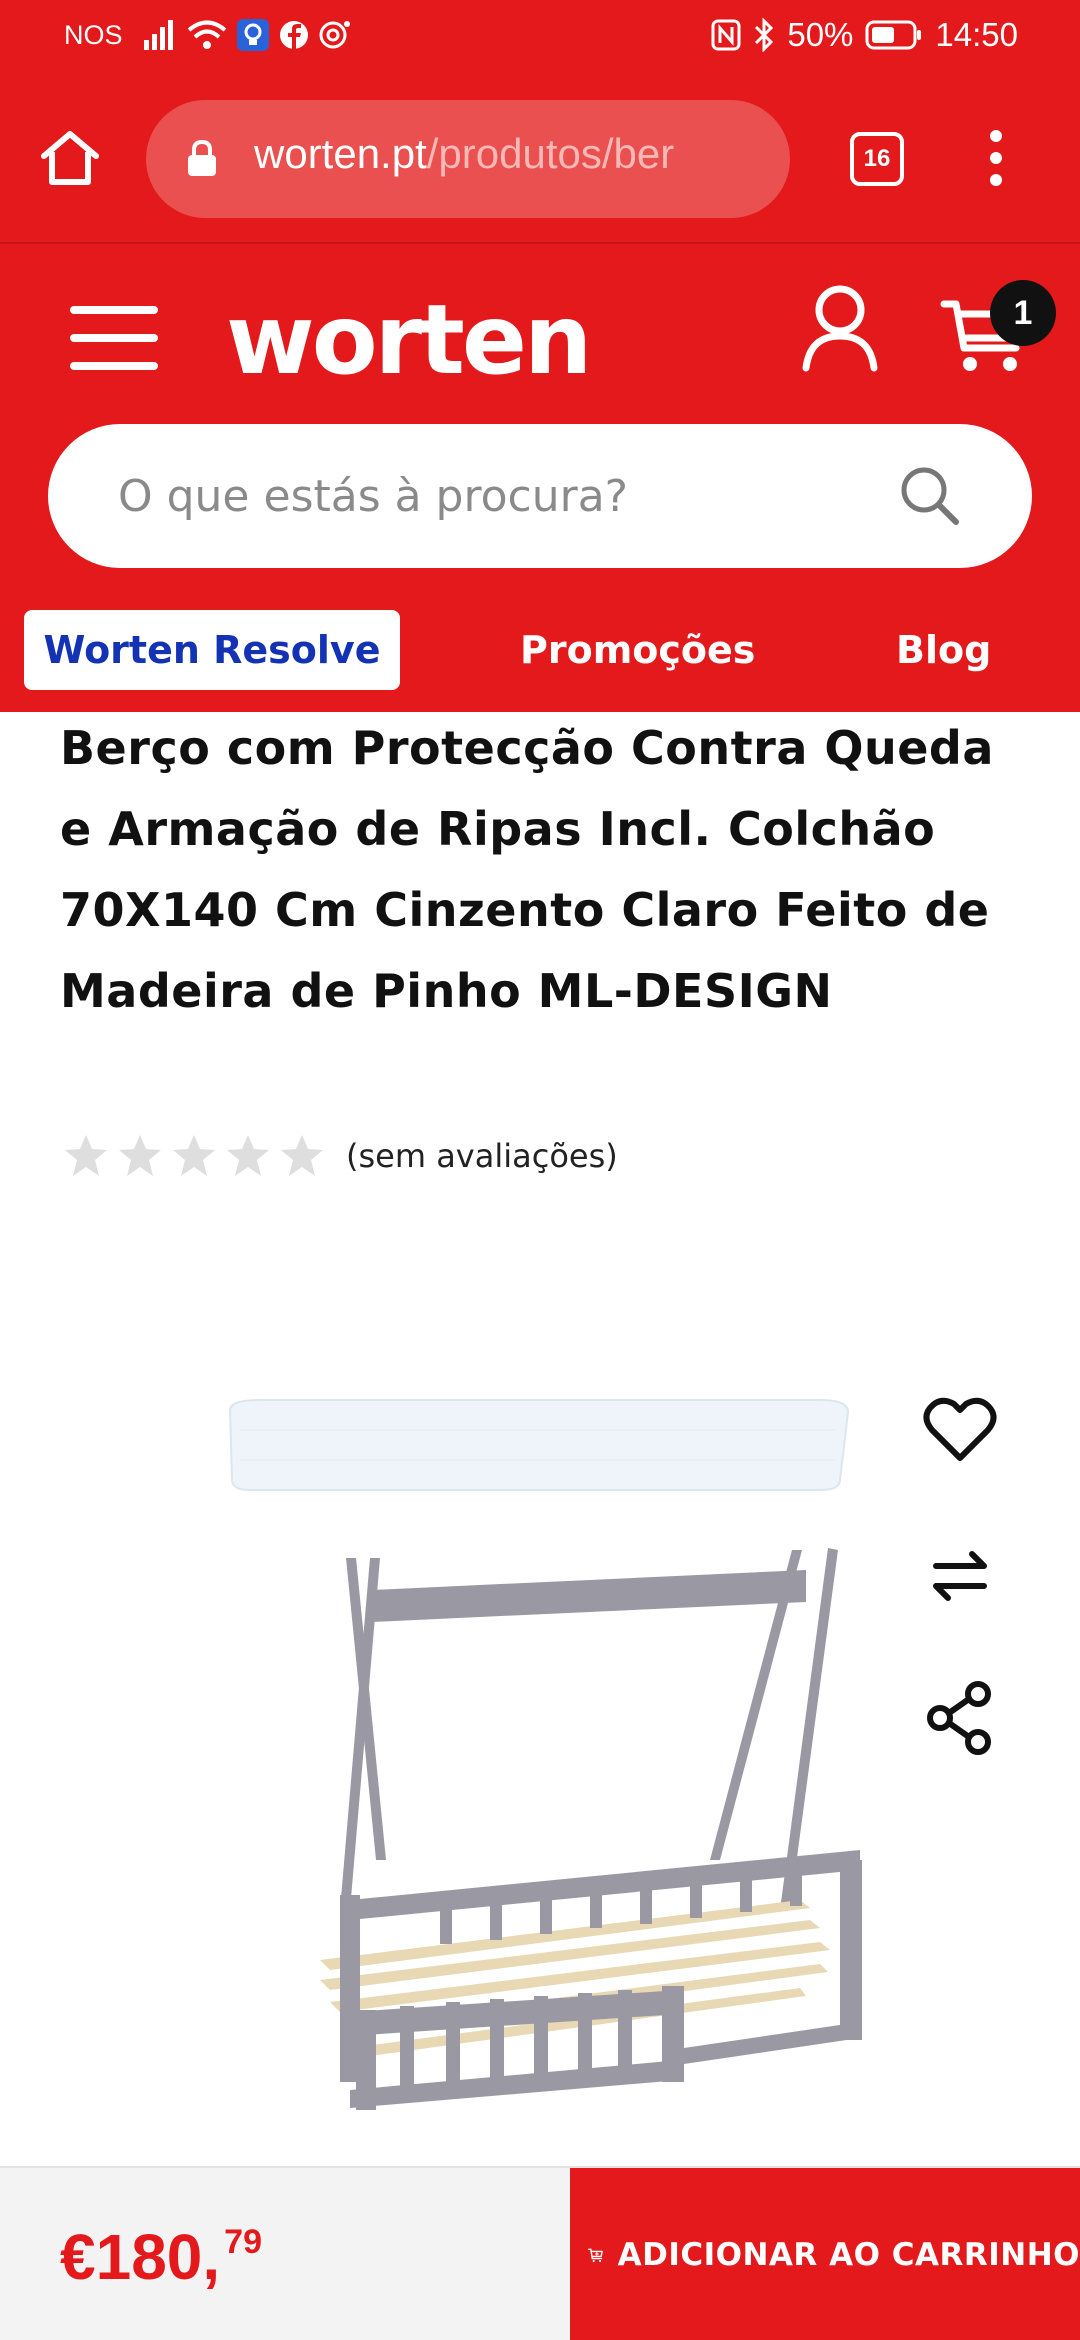 This screenshot has height=2340, width=1080. Describe the element at coordinates (591, 1829) in the screenshot. I see `bed-frame-illustration` at that location.